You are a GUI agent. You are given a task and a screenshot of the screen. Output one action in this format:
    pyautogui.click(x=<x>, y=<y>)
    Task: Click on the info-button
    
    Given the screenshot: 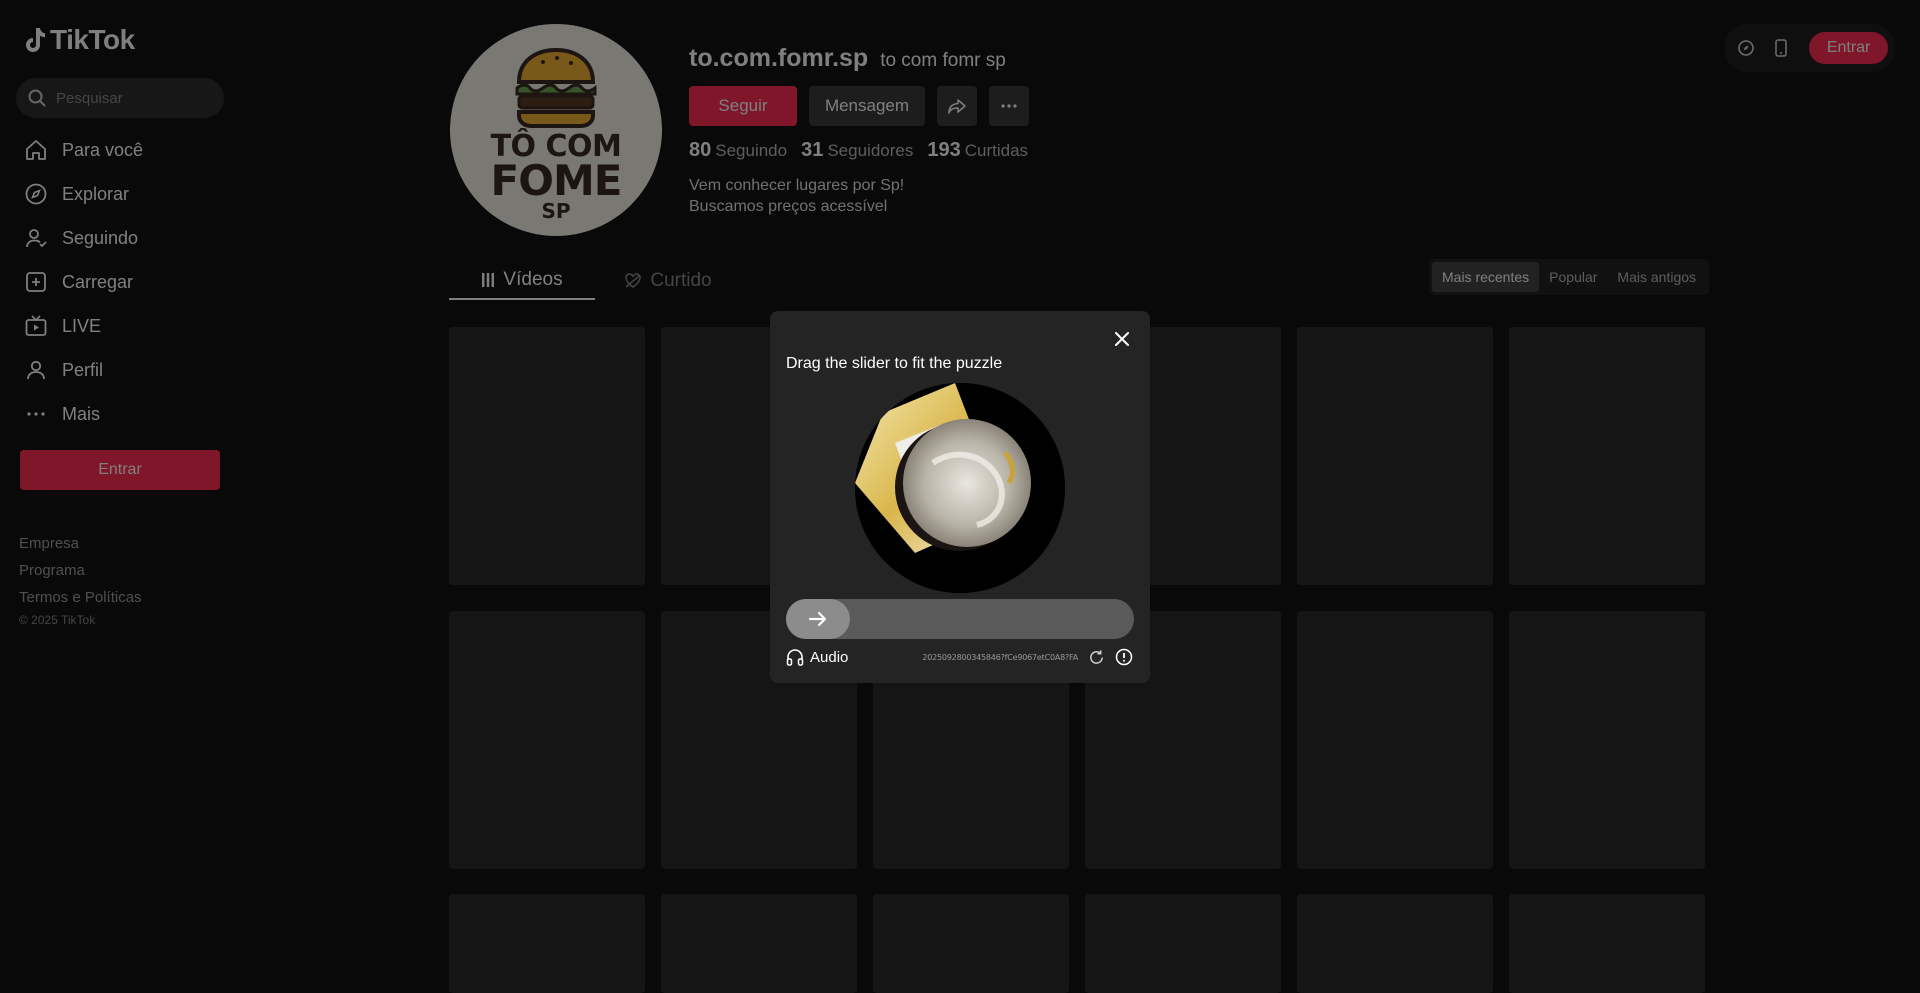 What is the action you would take?
    pyautogui.click(x=1124, y=657)
    